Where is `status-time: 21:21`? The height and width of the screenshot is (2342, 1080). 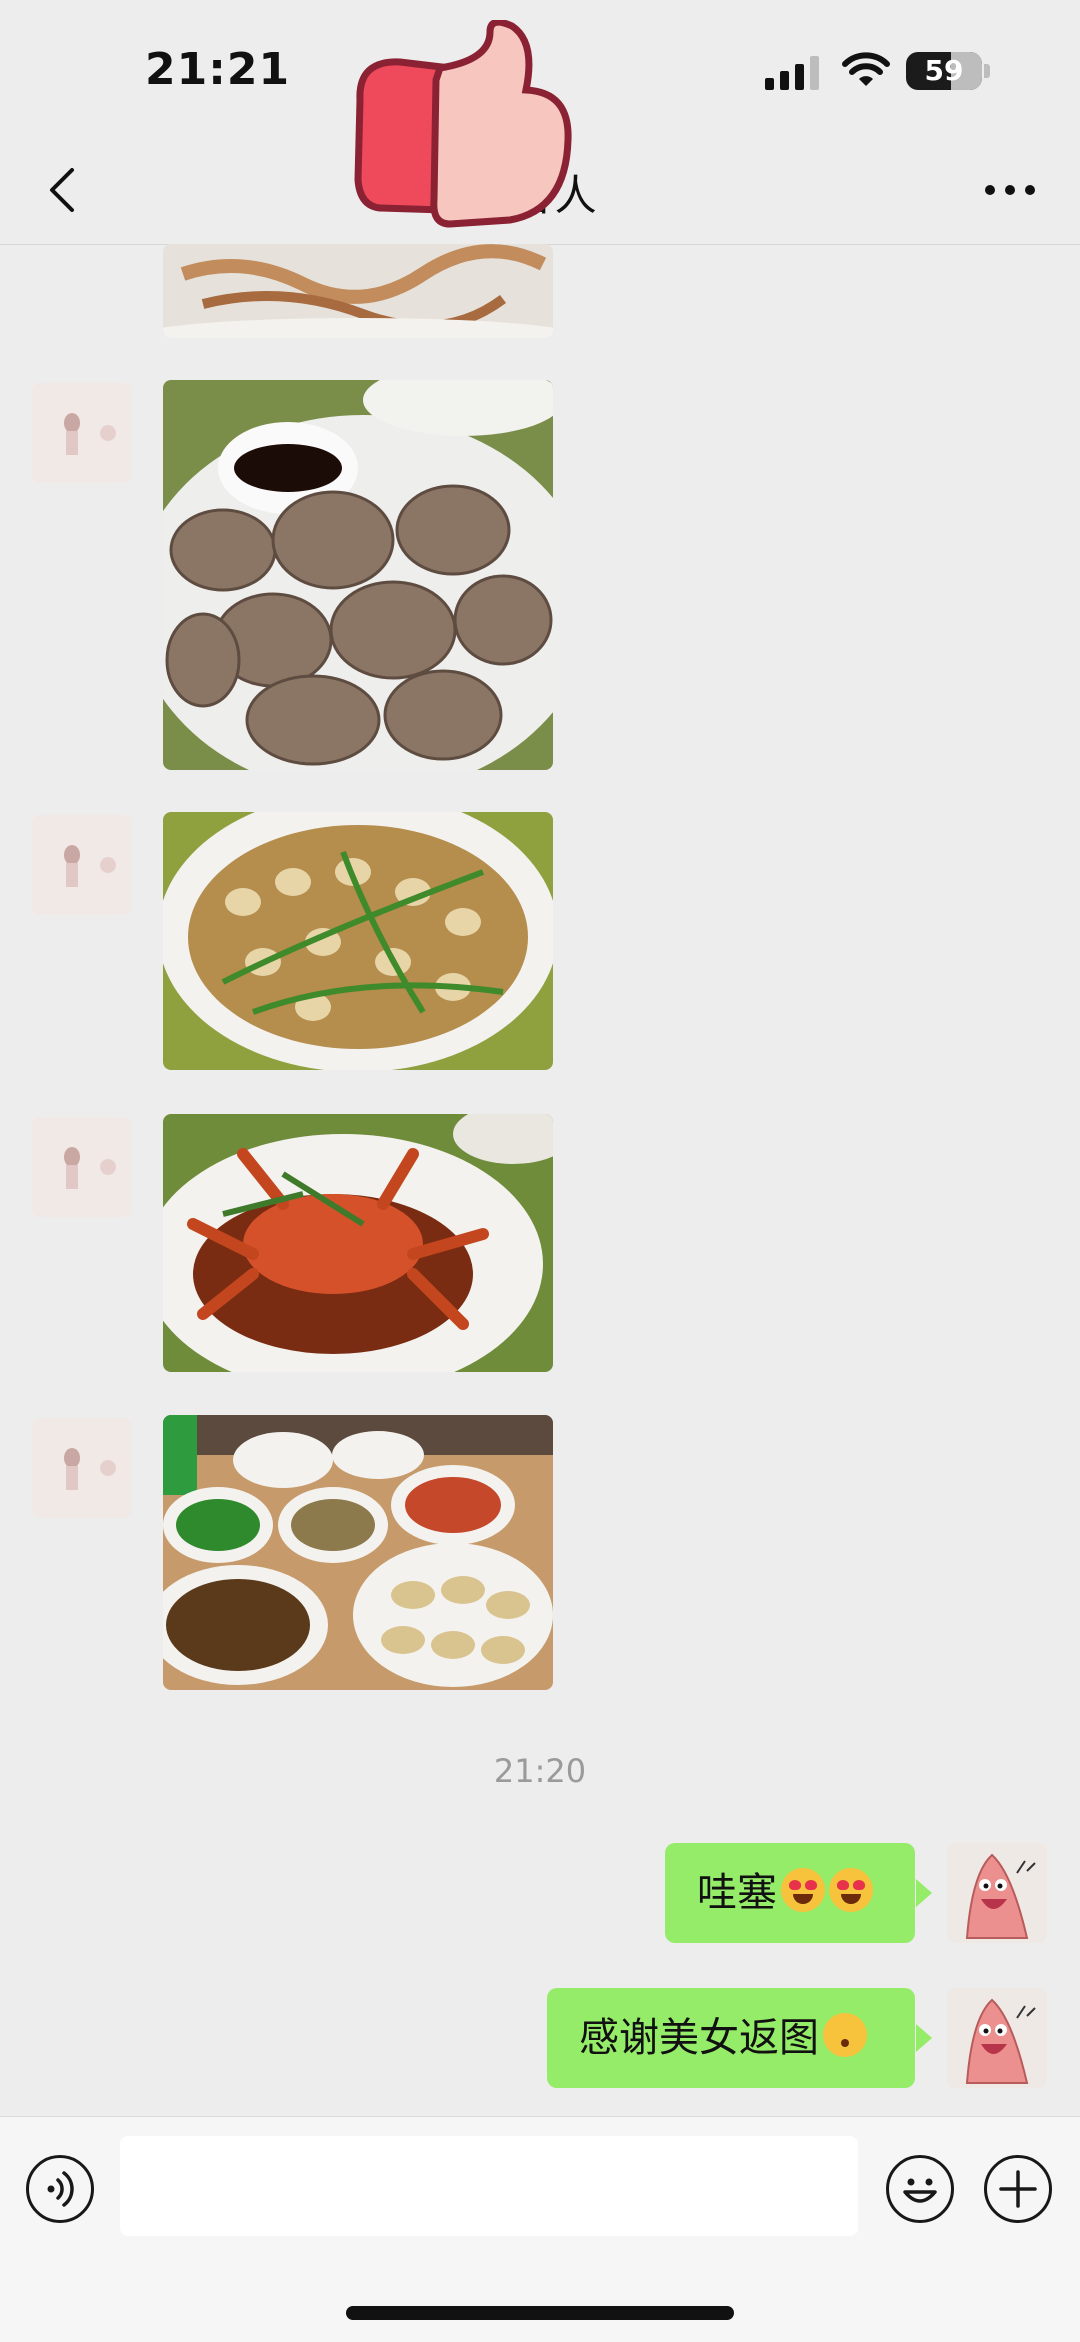
status-time: 21:21 is located at coordinates (218, 69).